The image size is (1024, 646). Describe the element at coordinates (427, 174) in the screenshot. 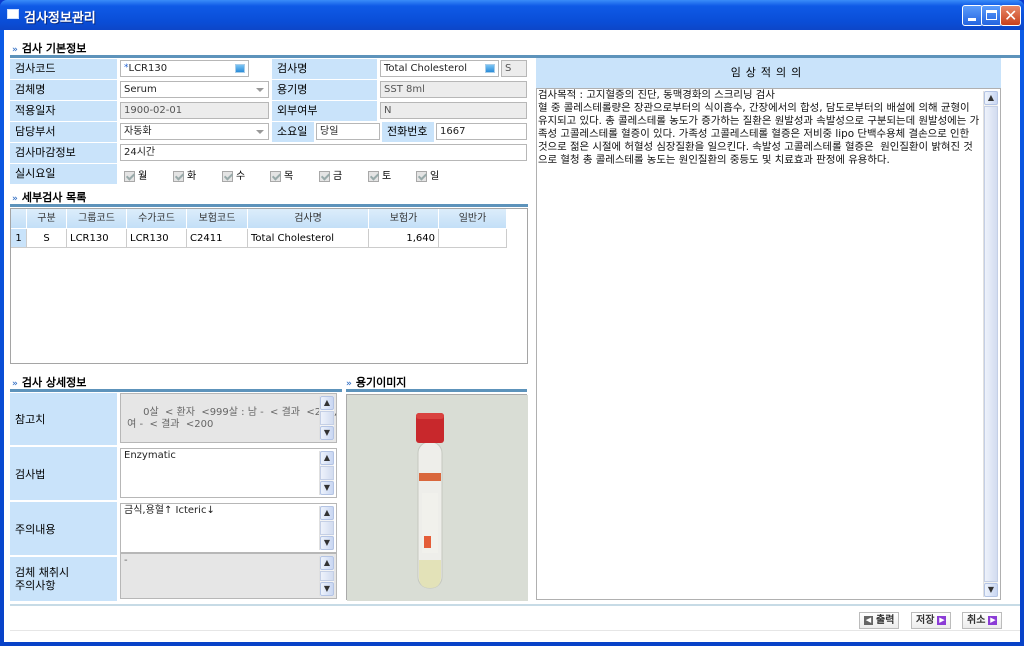

I see `day-checkbox-sun: 일` at that location.